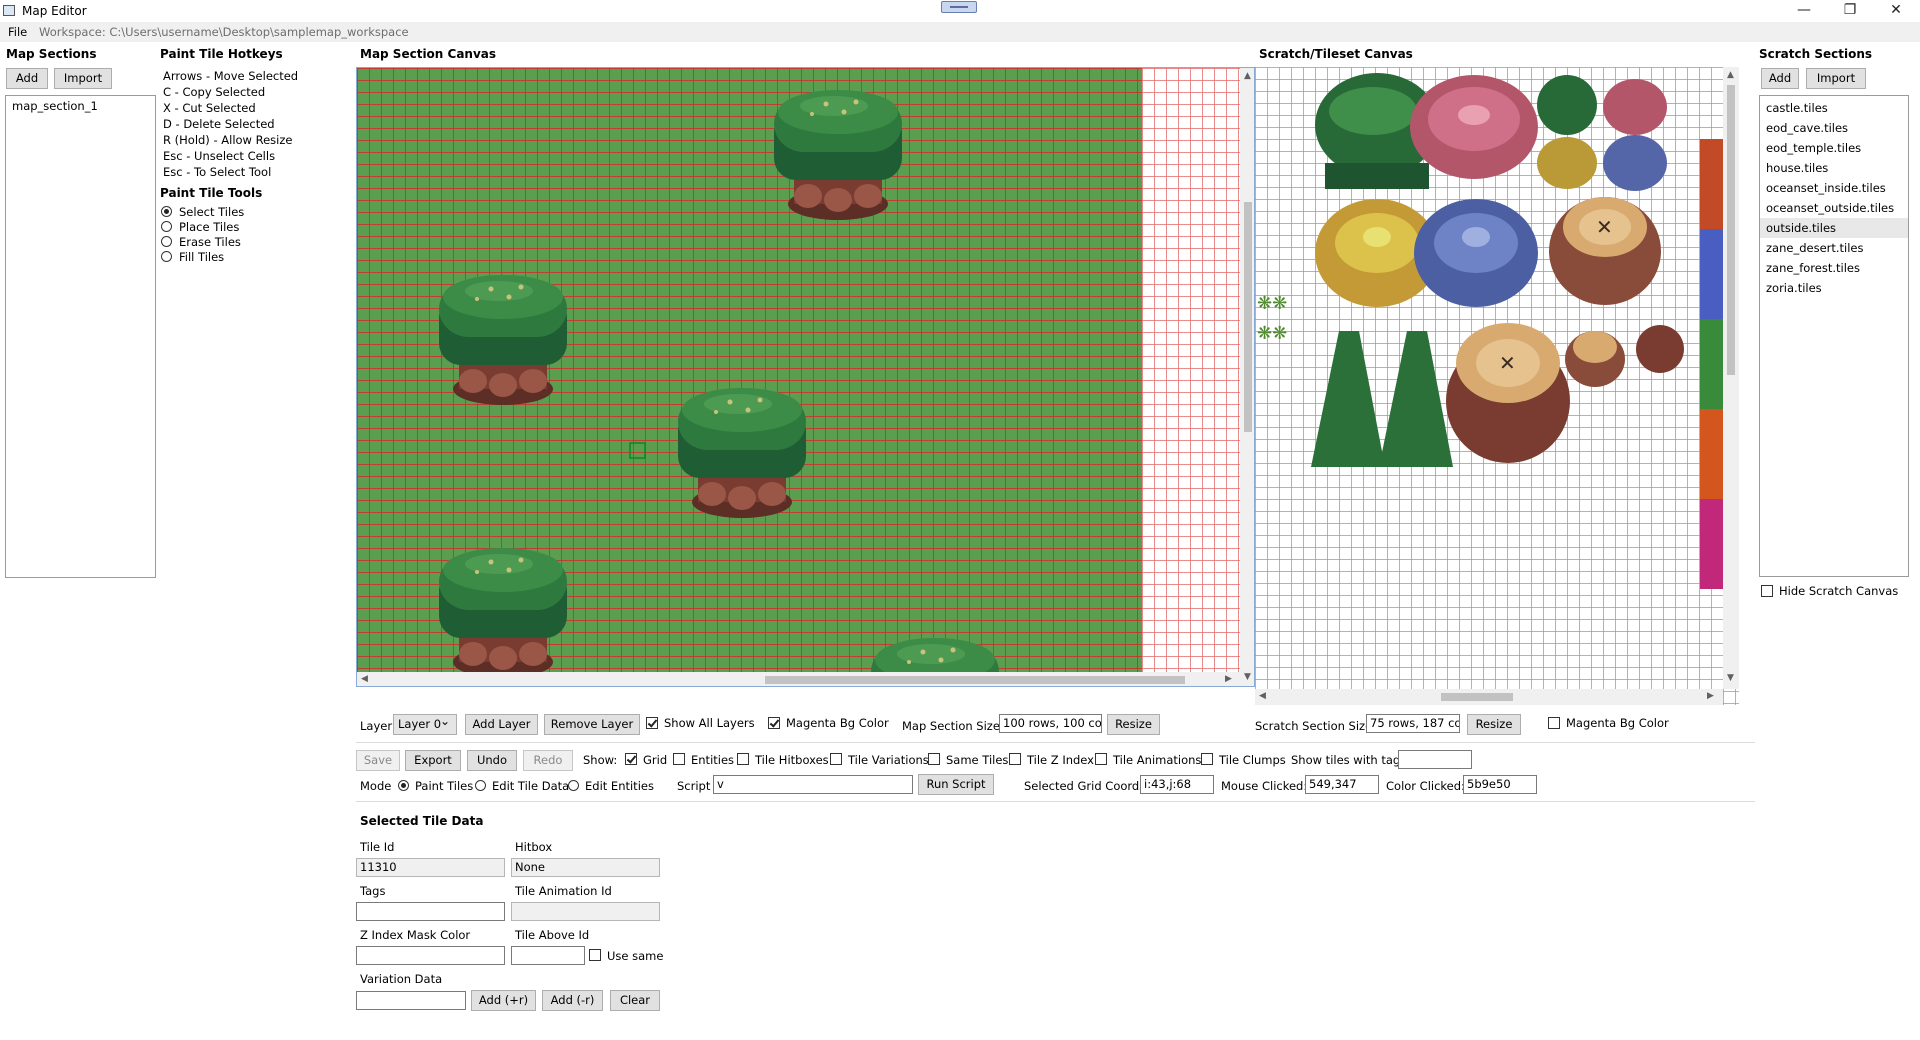 The height and width of the screenshot is (1040, 1920). I want to click on hide-scratch-label: Hide Scratch Canvas, so click(1838, 591).